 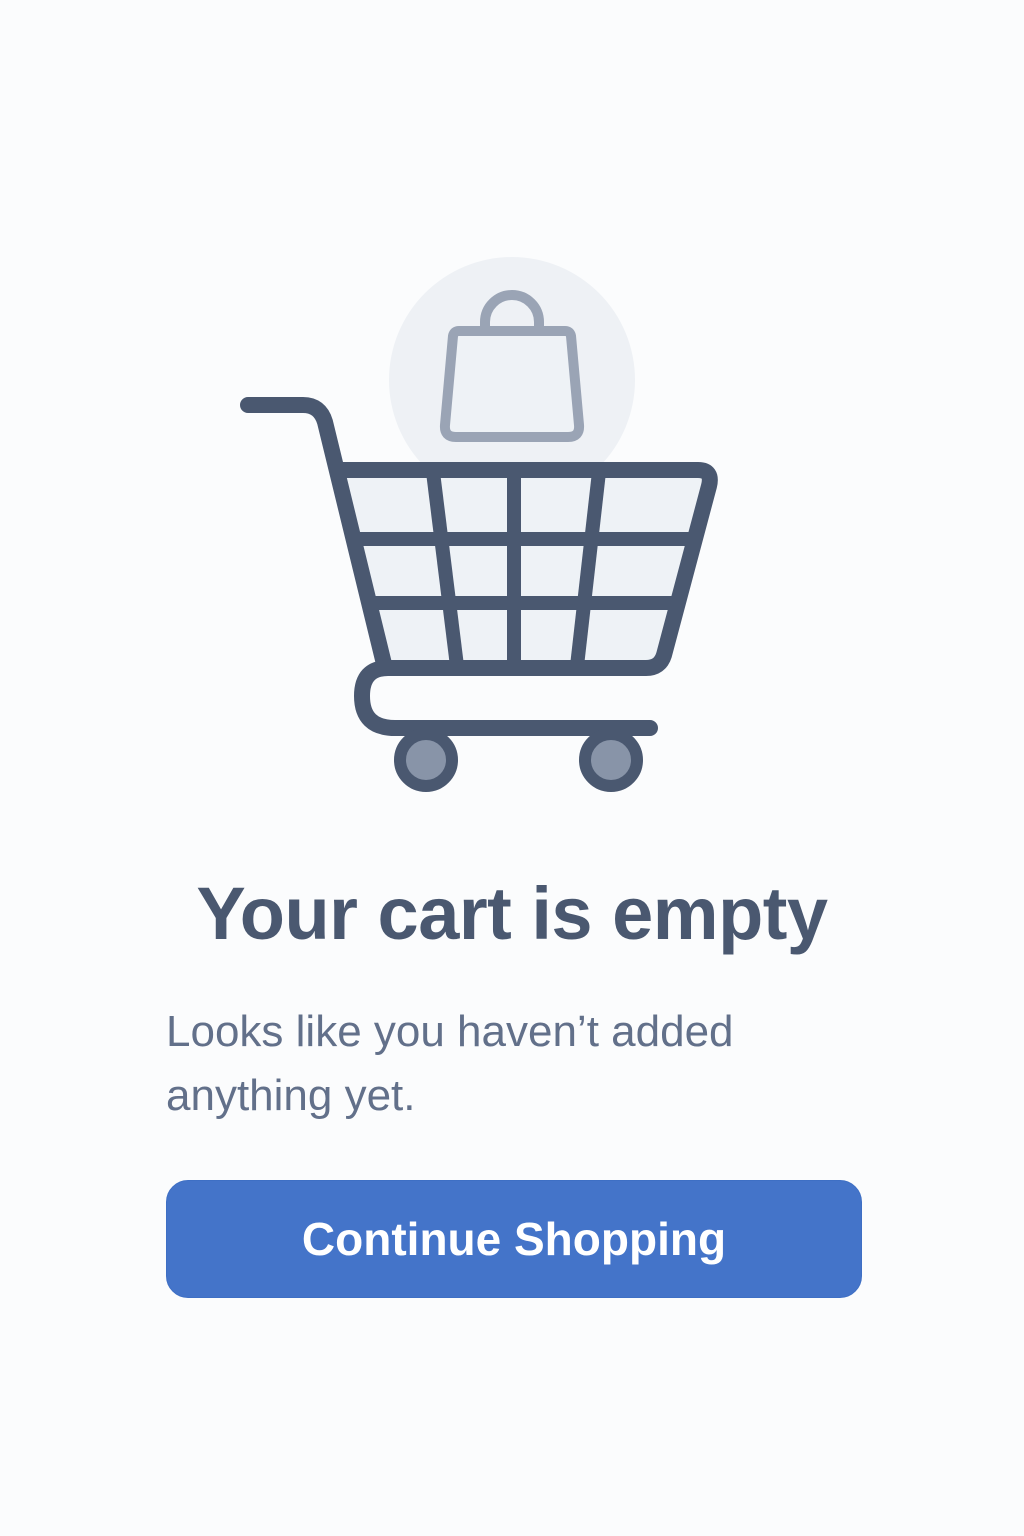 I want to click on cart-wheel-right, so click(x=611, y=760).